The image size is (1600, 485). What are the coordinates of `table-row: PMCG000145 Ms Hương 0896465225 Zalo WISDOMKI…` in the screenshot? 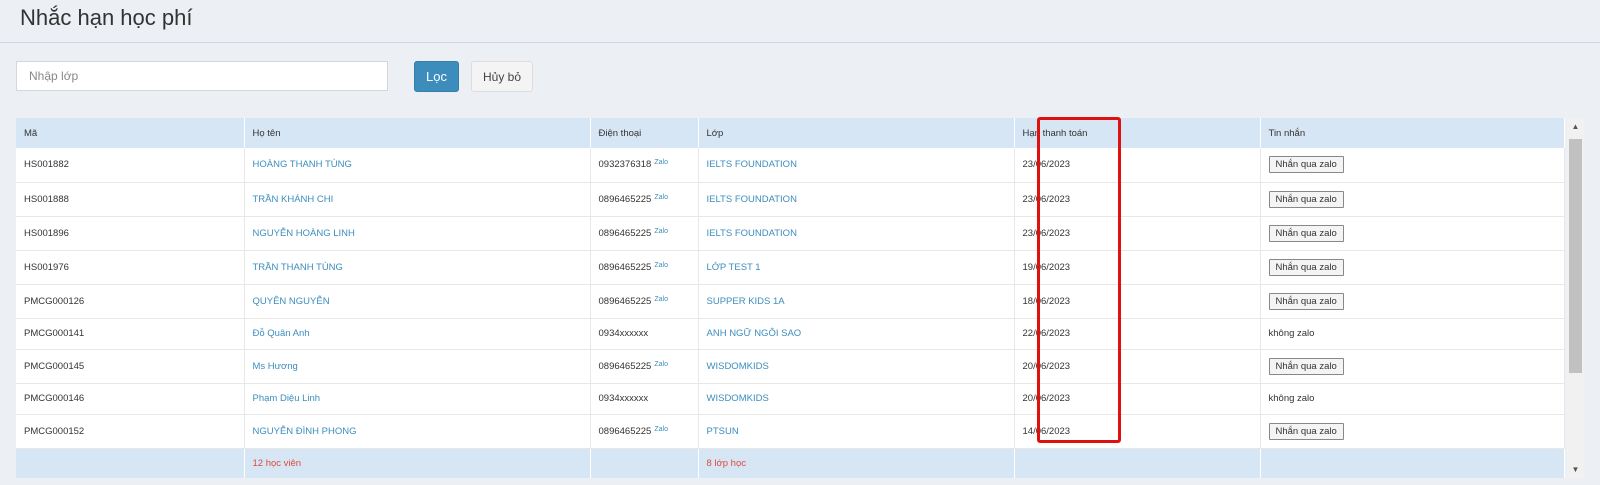 It's located at (790, 366).